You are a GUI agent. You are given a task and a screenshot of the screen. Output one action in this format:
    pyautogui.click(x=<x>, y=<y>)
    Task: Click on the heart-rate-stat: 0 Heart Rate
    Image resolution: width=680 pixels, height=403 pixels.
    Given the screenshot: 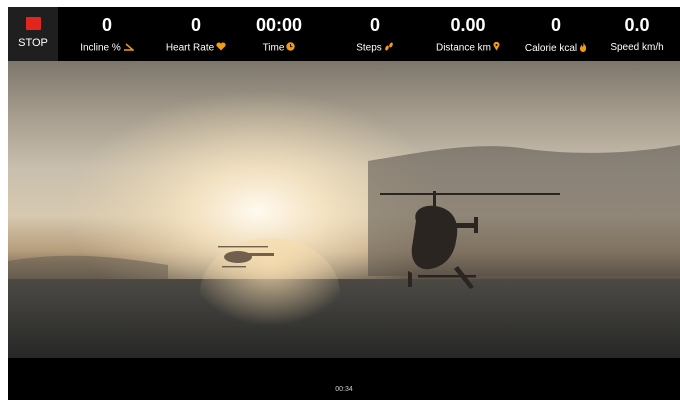 What is the action you would take?
    pyautogui.click(x=196, y=34)
    